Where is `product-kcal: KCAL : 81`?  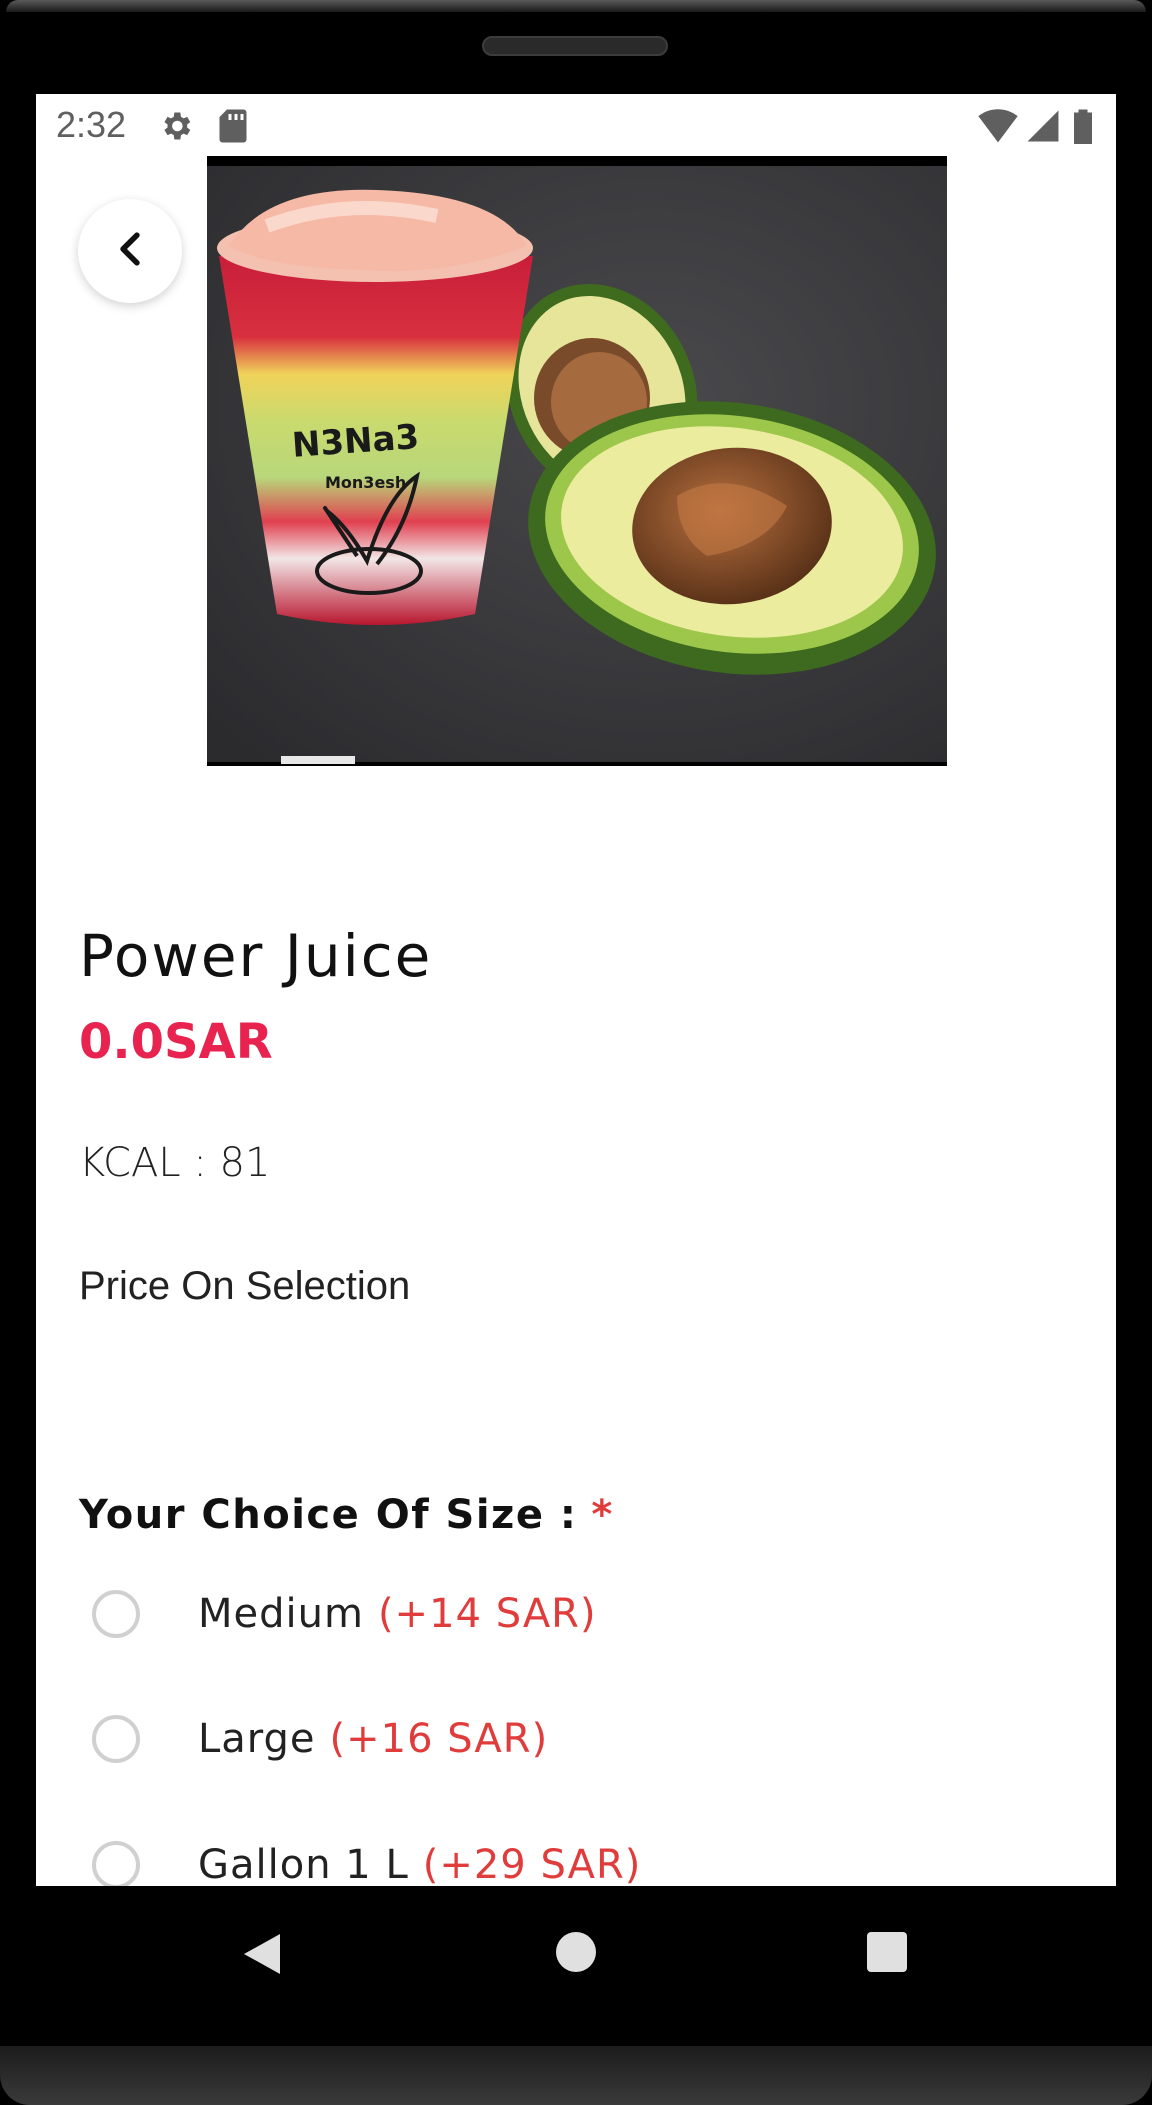
product-kcal: KCAL : 81 is located at coordinates (175, 1163).